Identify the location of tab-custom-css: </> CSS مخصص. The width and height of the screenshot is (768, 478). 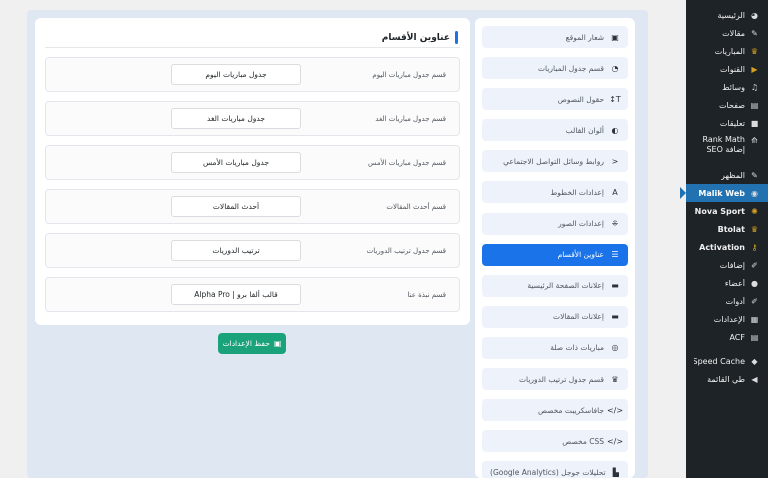
(555, 441).